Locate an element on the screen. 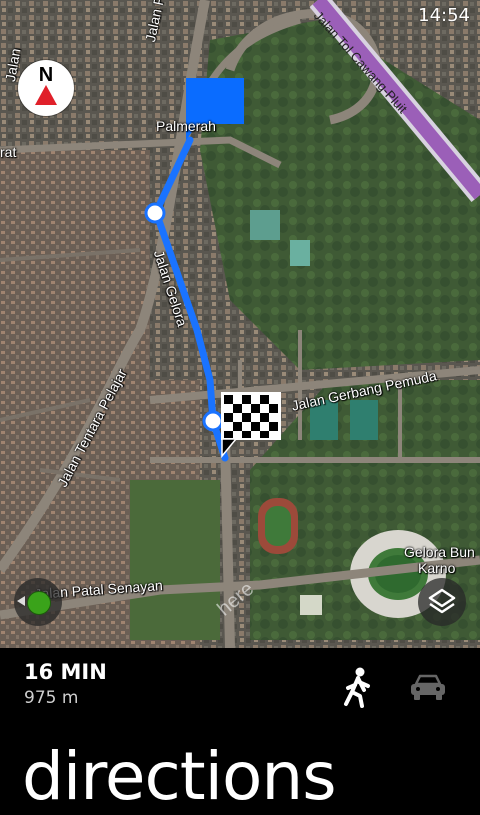 The width and height of the screenshot is (480, 815). compass-arrow-icon is located at coordinates (46, 95).